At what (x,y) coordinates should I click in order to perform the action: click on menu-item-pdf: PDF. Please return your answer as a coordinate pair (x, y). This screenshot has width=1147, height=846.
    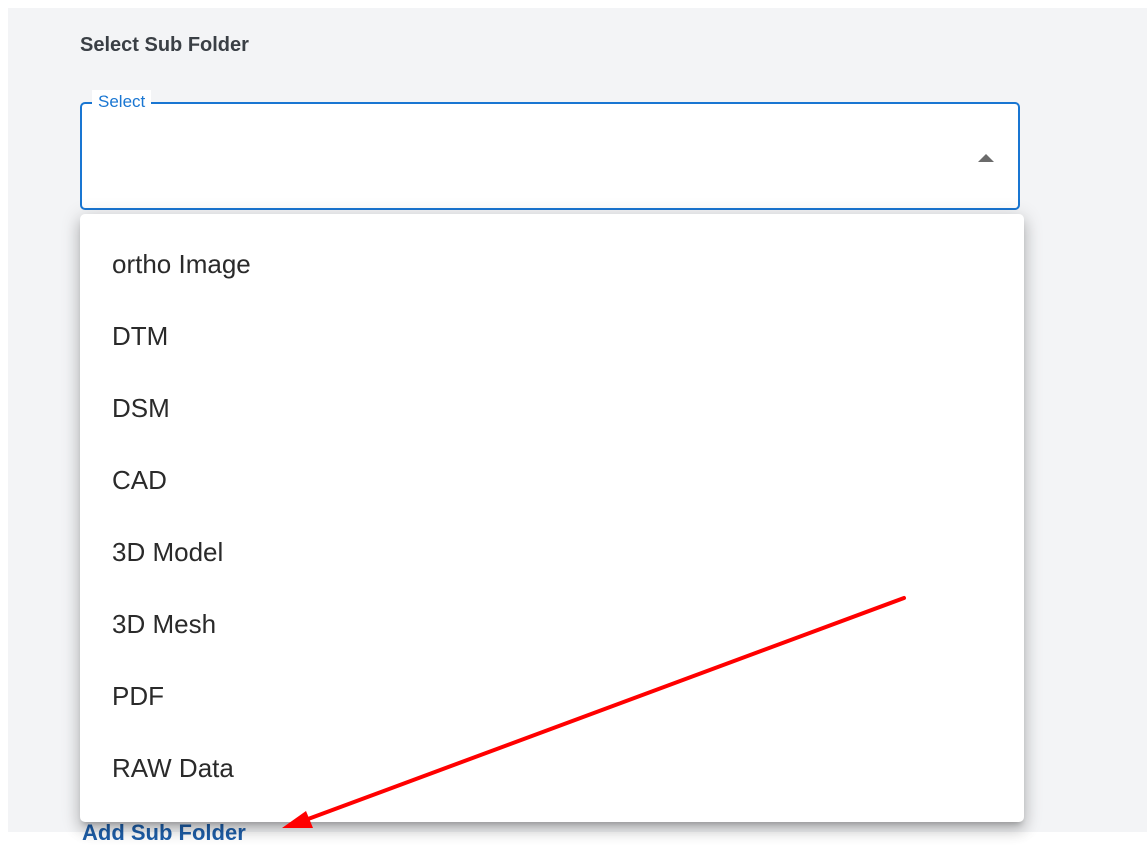
    Looking at the image, I should click on (552, 696).